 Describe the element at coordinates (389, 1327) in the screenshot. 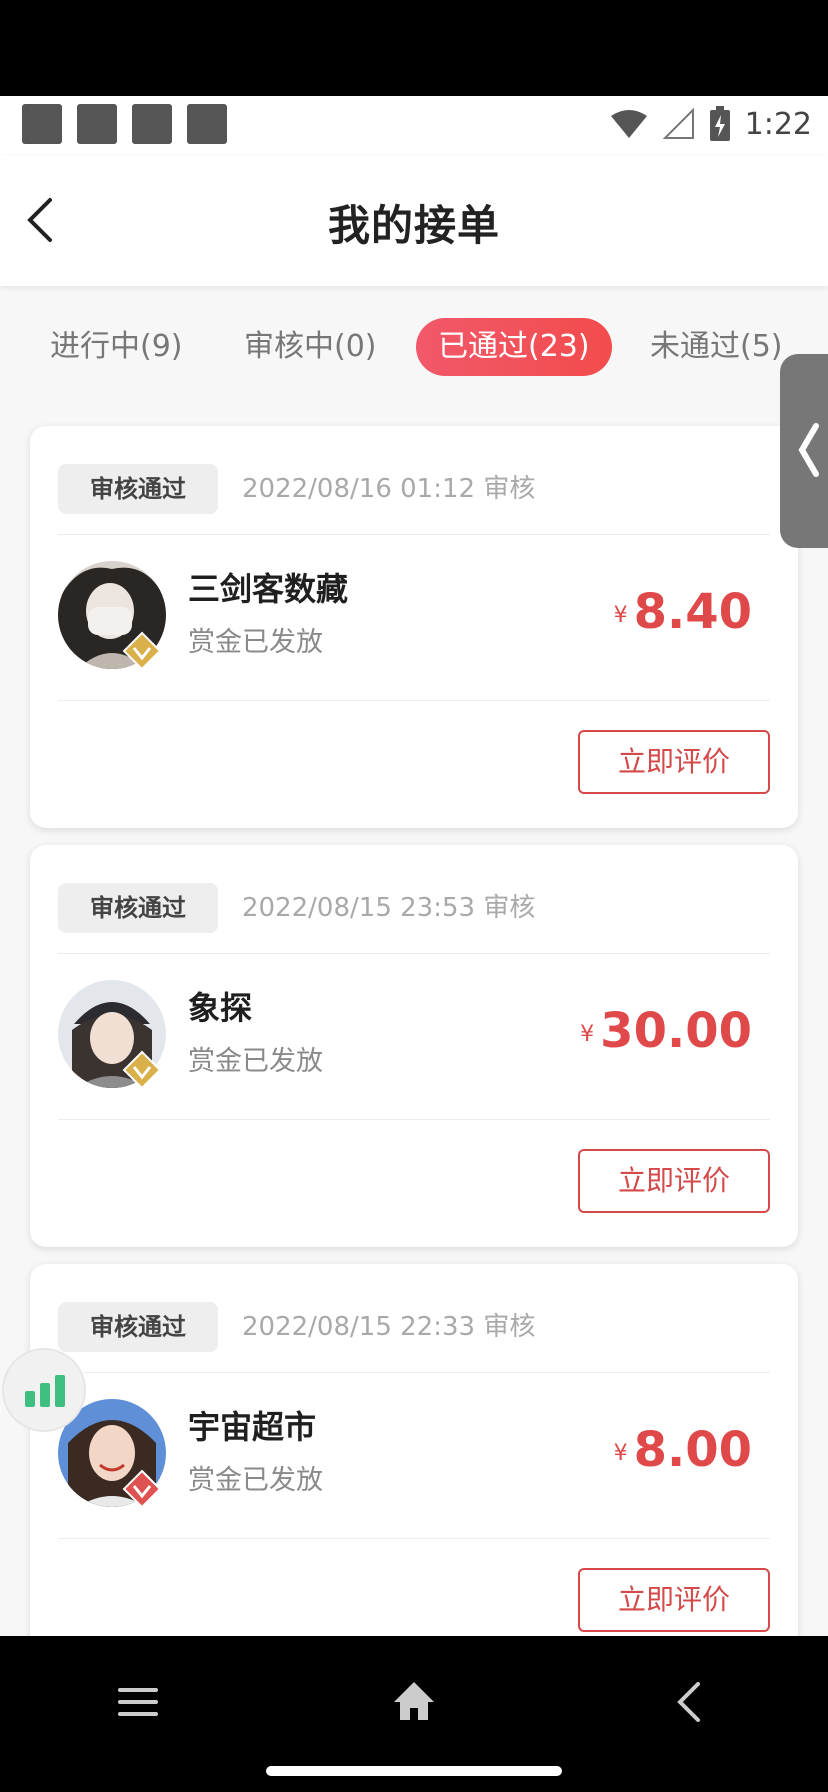

I see `review-timestamp: 2022/08/15 22:33 审核` at that location.